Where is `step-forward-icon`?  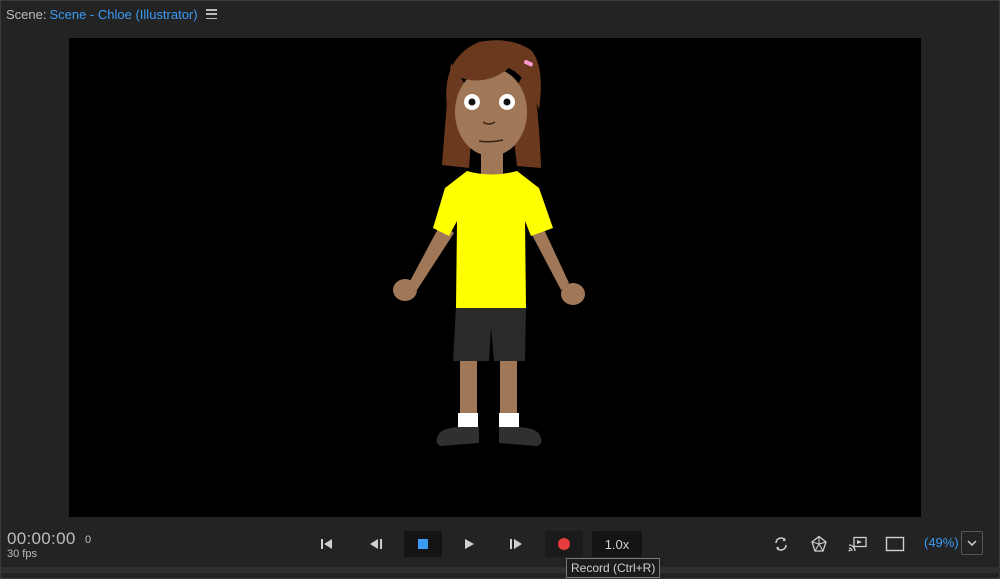
step-forward-icon is located at coordinates (516, 544).